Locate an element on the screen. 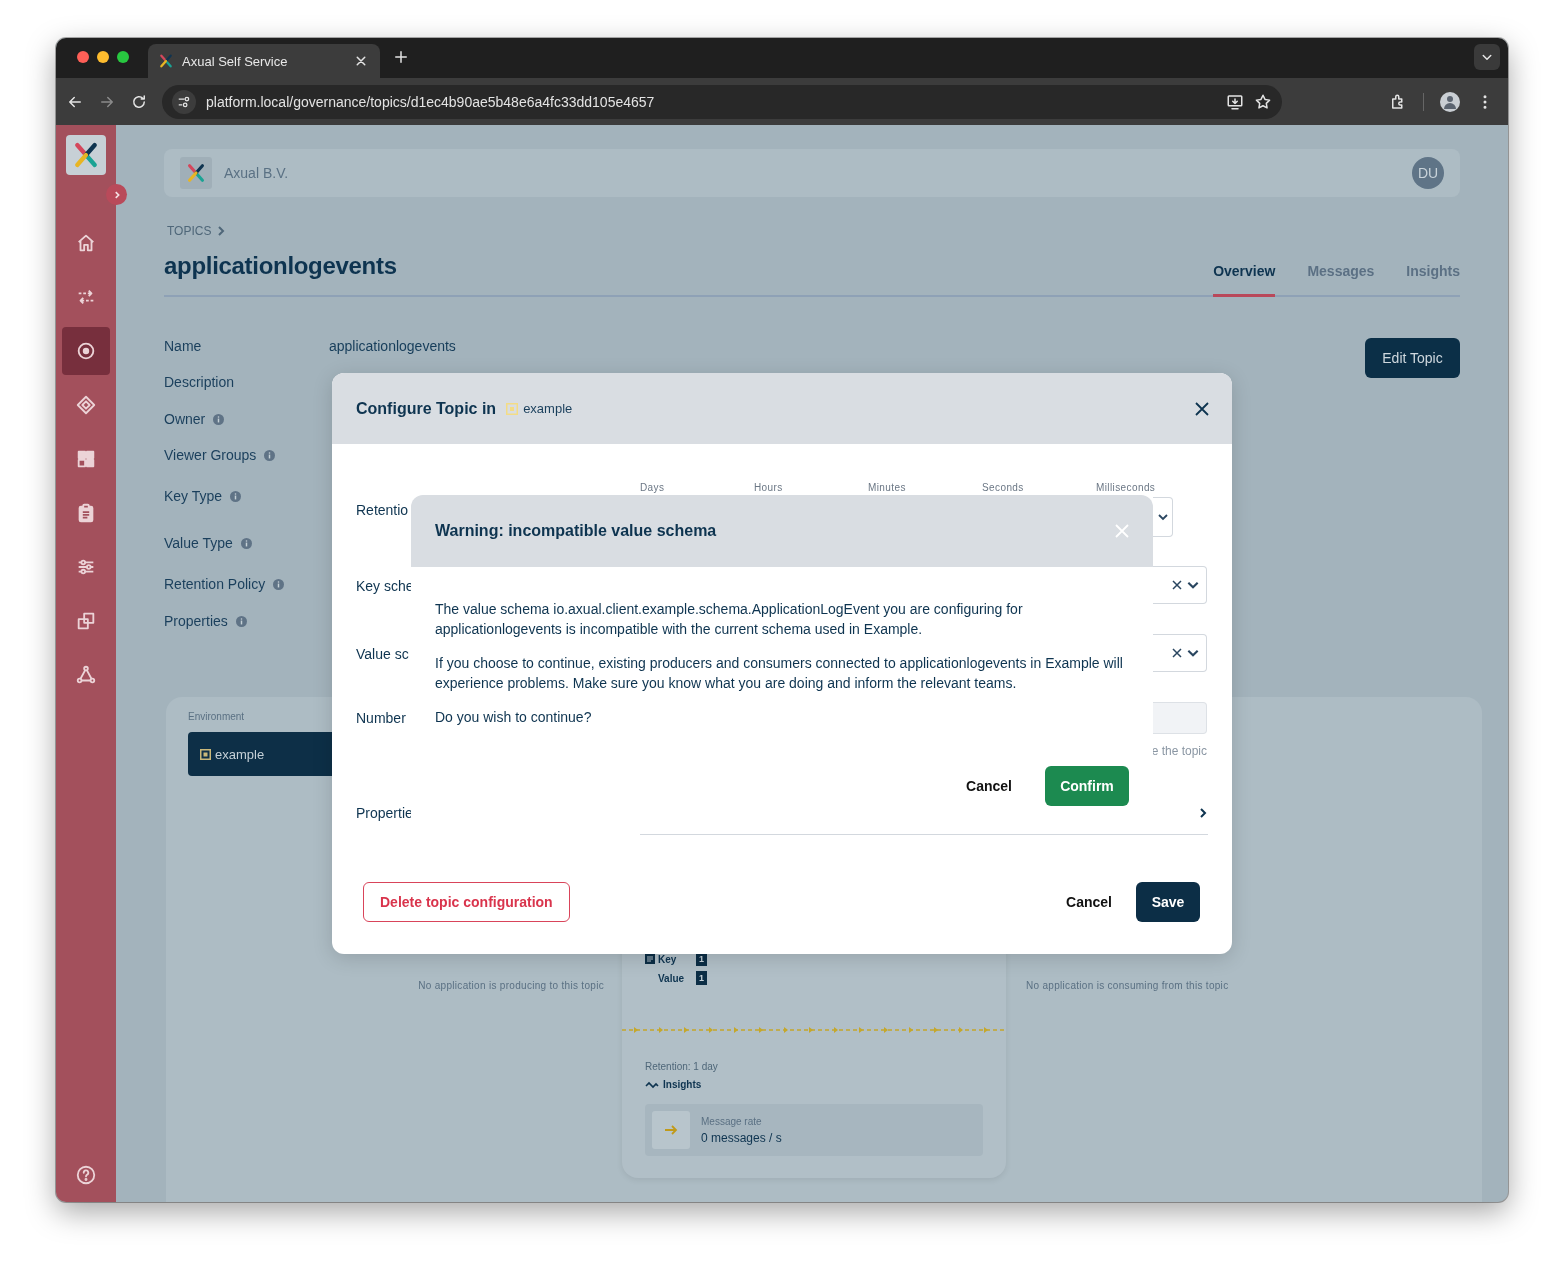  url-text: platform.local/governance/topics/d1ec4b90ae5b48e6a4fc33dd105e4657 is located at coordinates (431, 101).